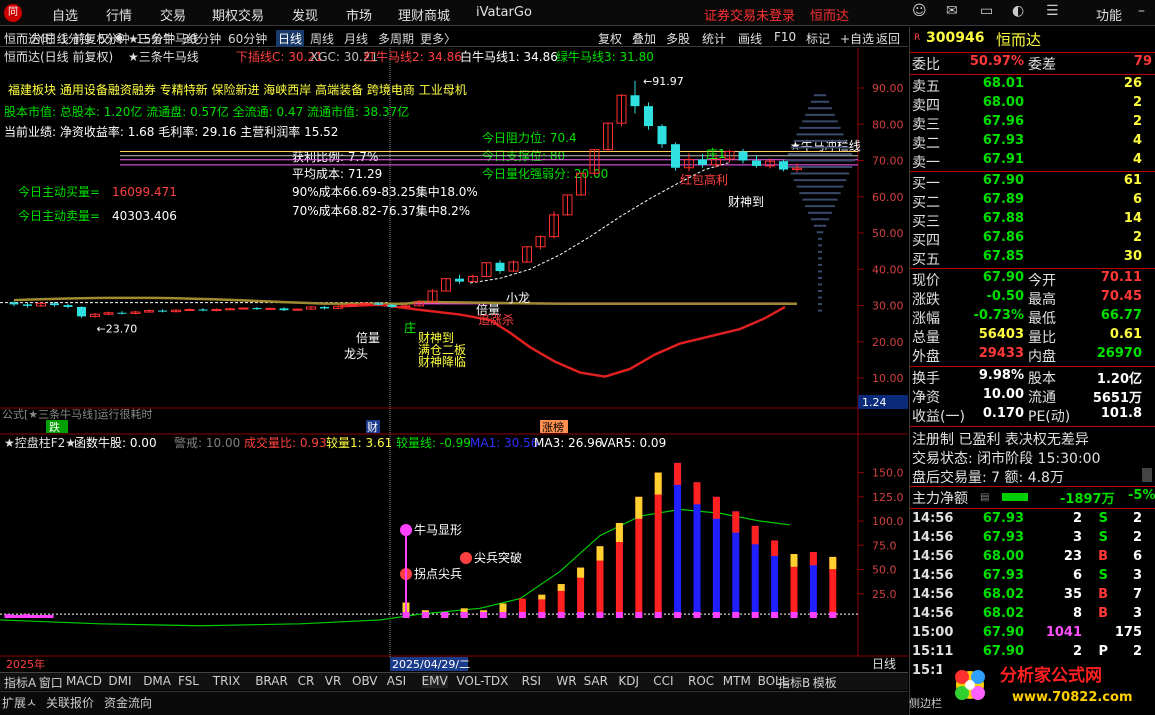 The image size is (1155, 715). Describe the element at coordinates (1032, 377) in the screenshot. I see `fundamental-row: 换手 9.98% 股本 1.20亿` at that location.